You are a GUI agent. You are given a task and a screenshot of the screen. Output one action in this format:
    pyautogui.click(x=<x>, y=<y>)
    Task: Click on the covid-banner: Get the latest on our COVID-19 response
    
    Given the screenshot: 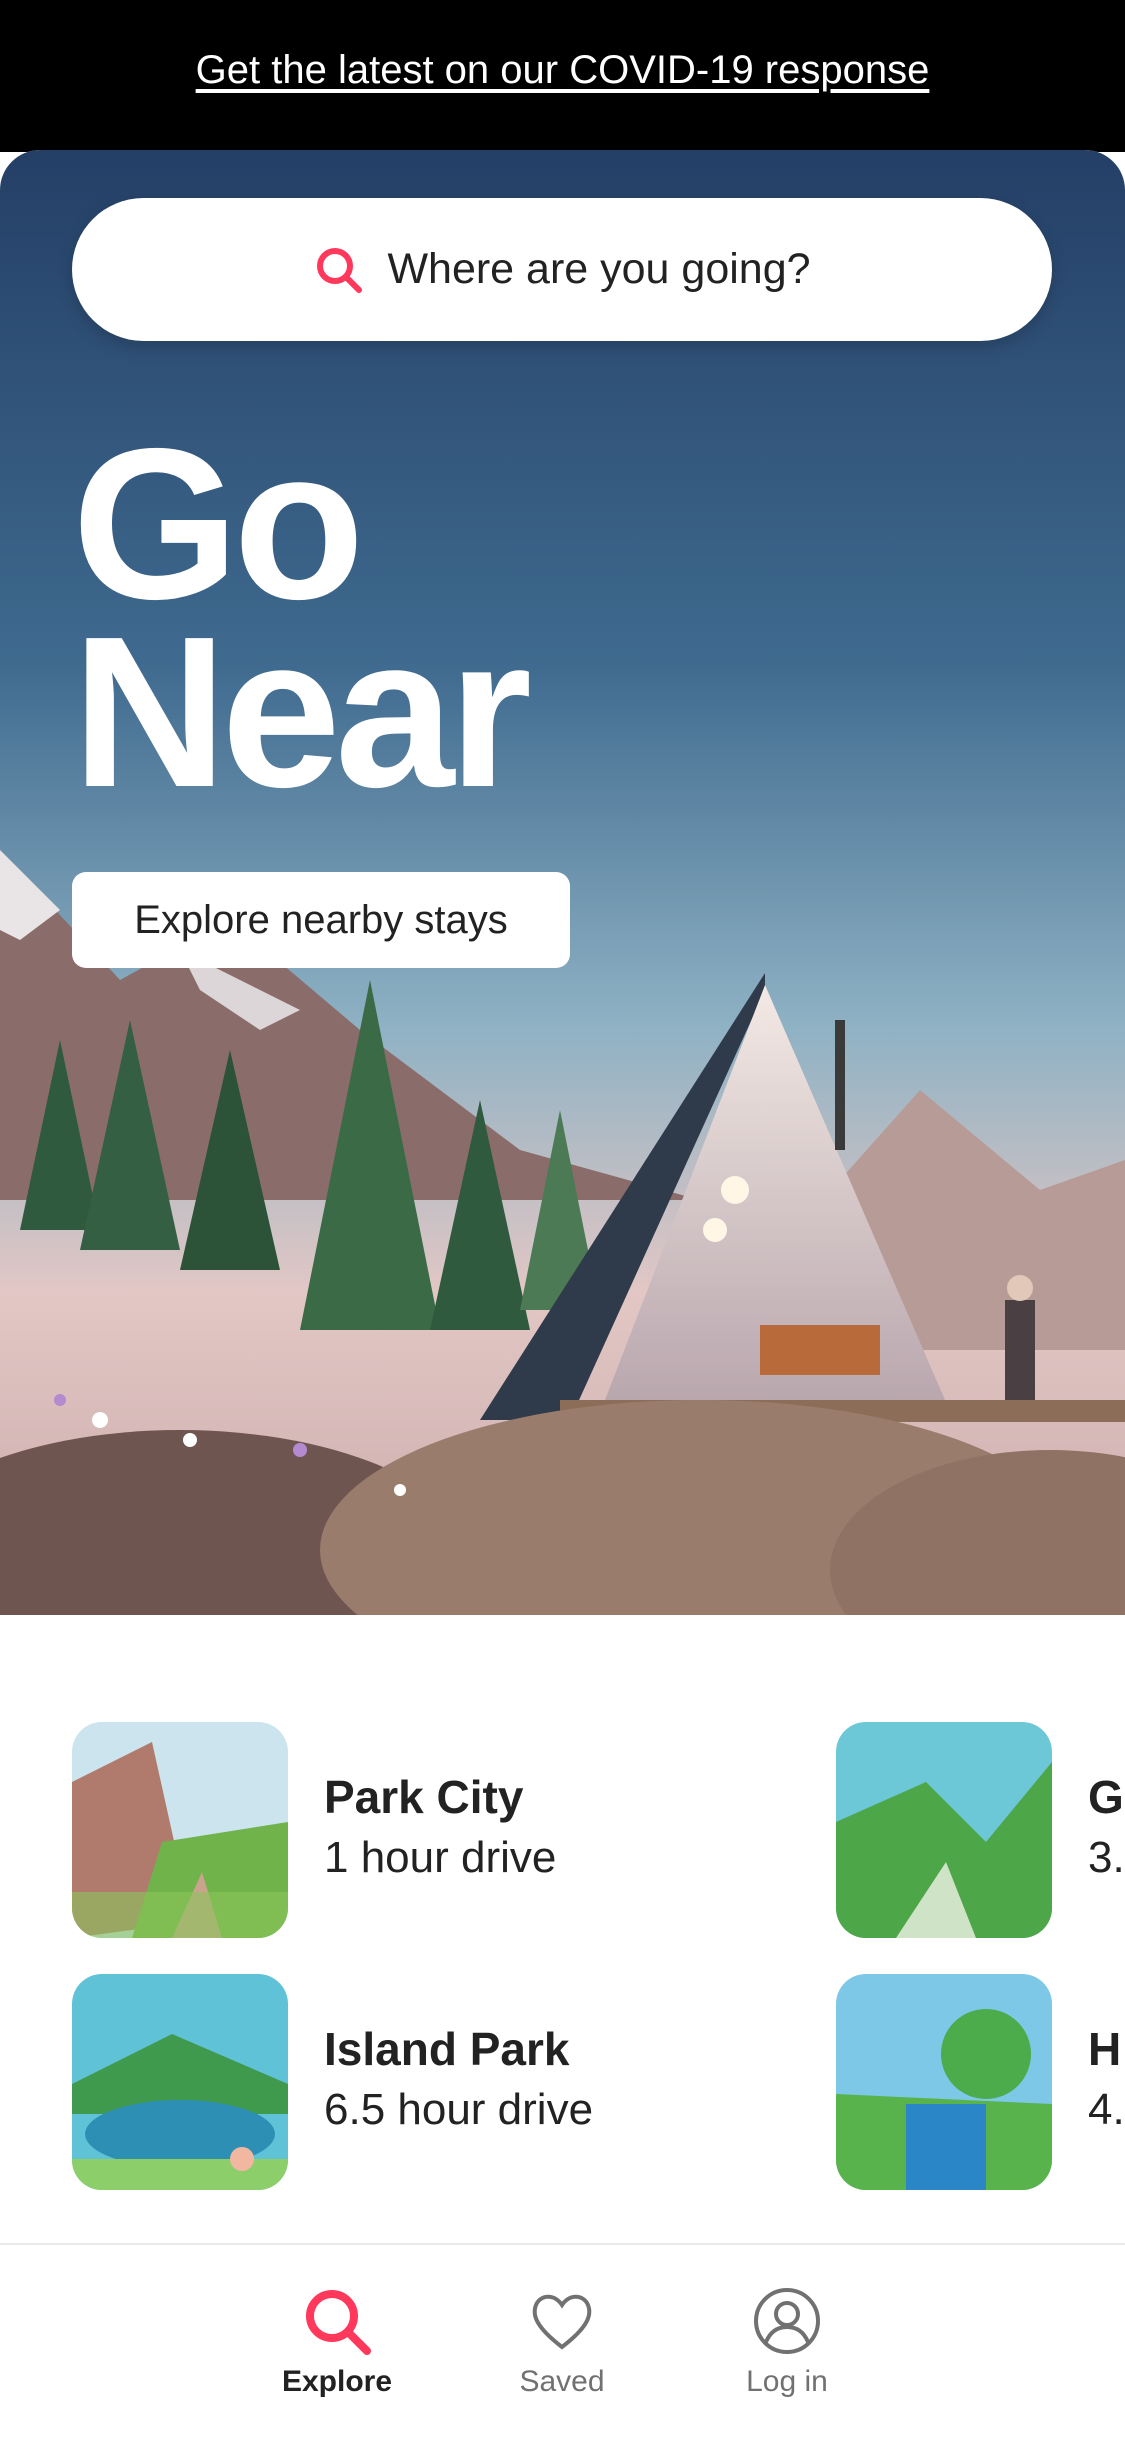 What is the action you would take?
    pyautogui.click(x=562, y=76)
    